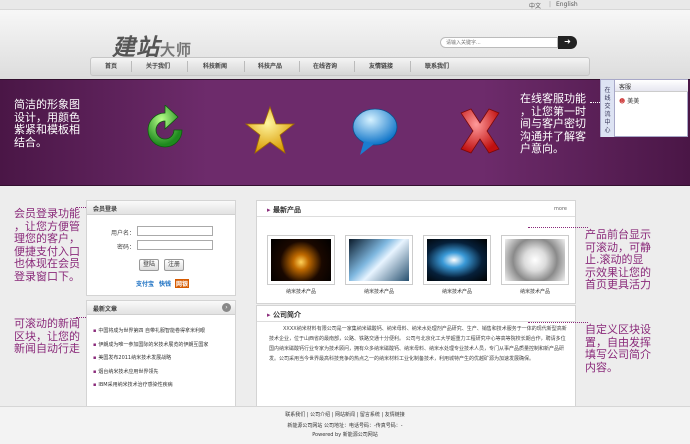  Describe the element at coordinates (345, 435) in the screenshot. I see `footer-powered-by: Powered by 新能源公司网站` at that location.